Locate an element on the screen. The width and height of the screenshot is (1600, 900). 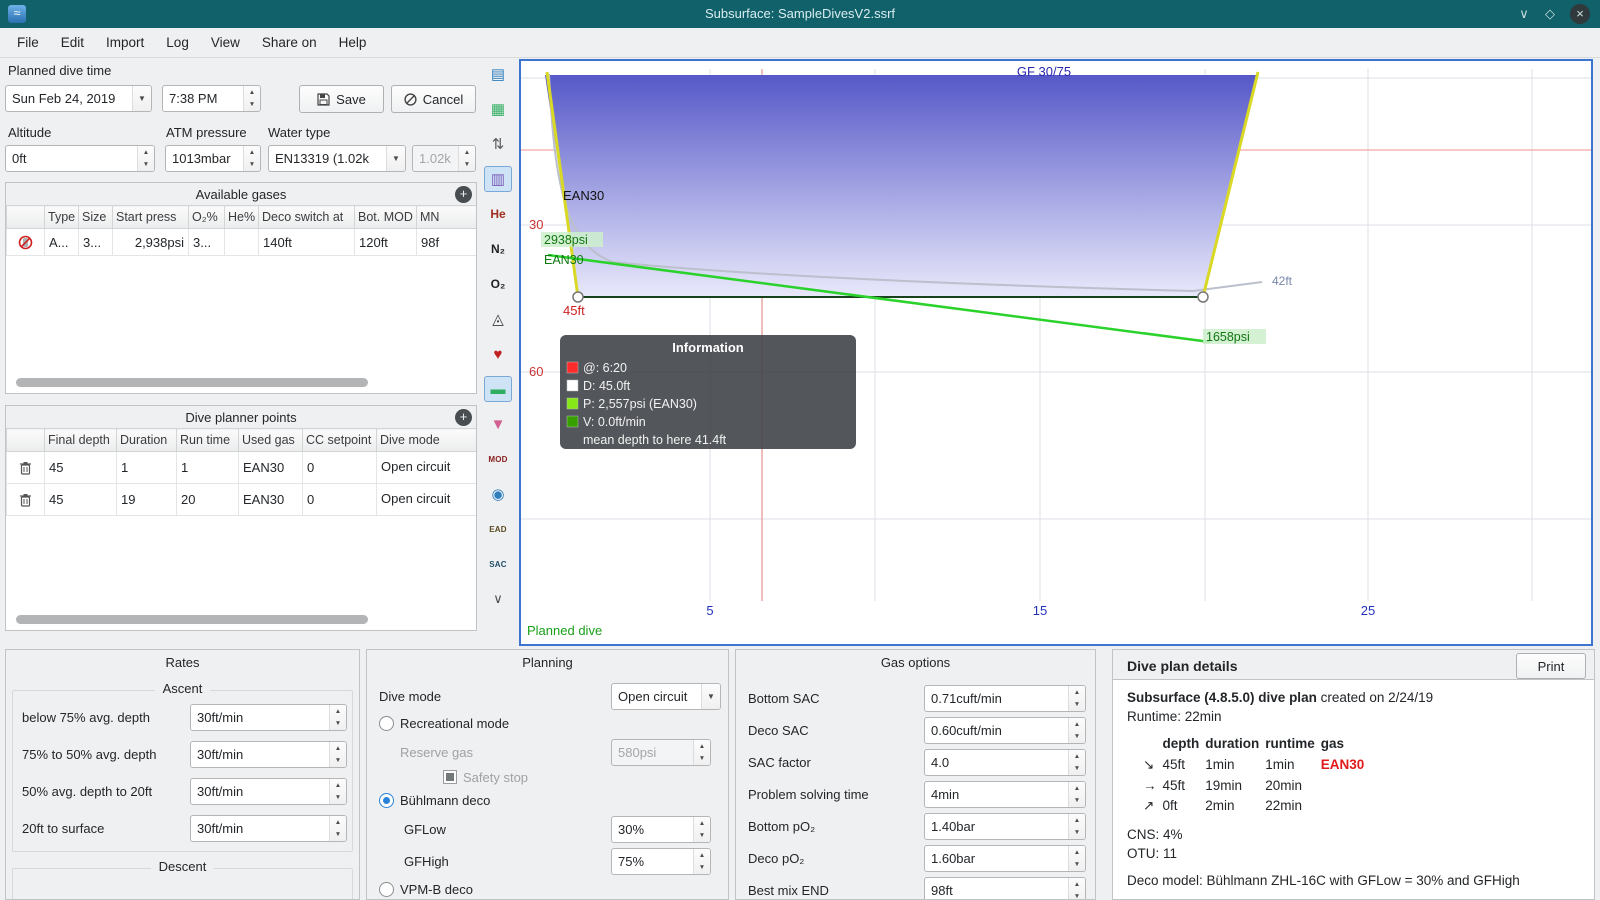
vpmb-deco-radio is located at coordinates (386, 889).